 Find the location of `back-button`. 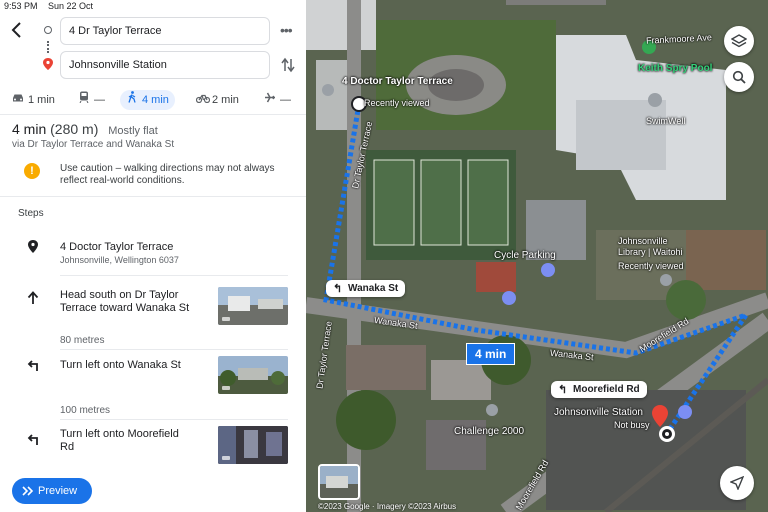

back-button is located at coordinates (17, 30).